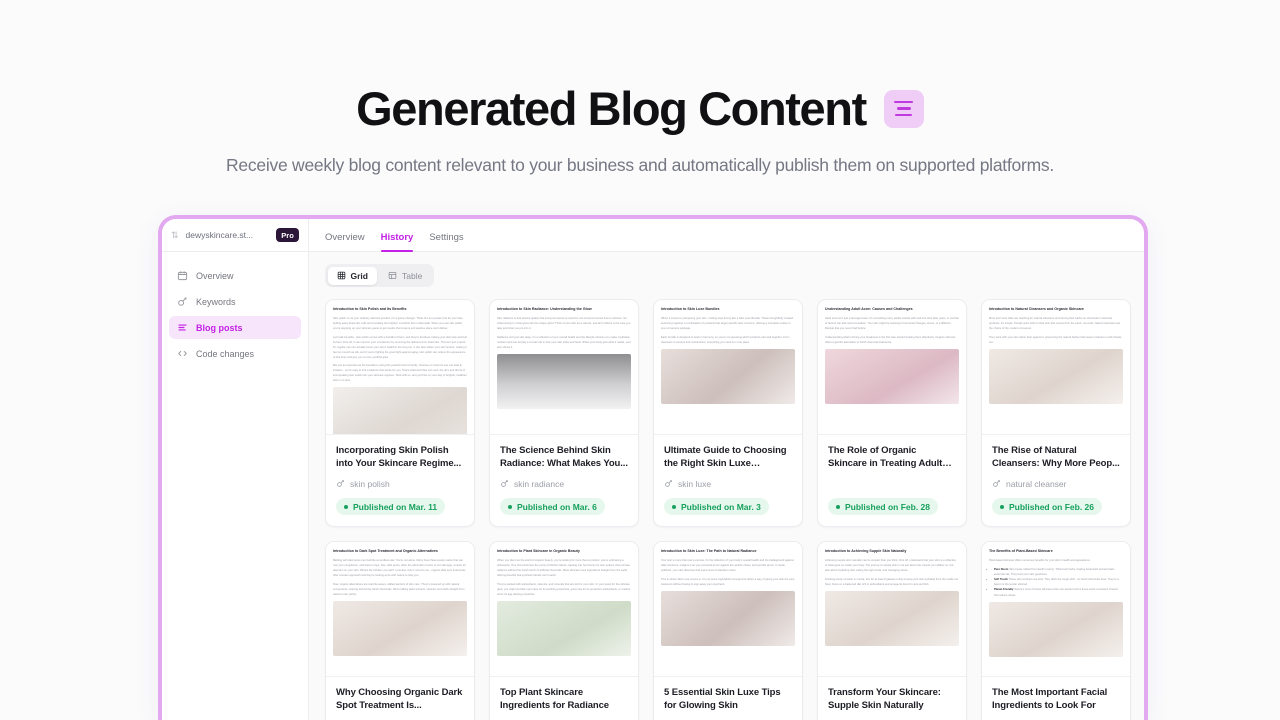 This screenshot has height=720, width=1280. I want to click on card-keyword-label: skin polish, so click(370, 483).